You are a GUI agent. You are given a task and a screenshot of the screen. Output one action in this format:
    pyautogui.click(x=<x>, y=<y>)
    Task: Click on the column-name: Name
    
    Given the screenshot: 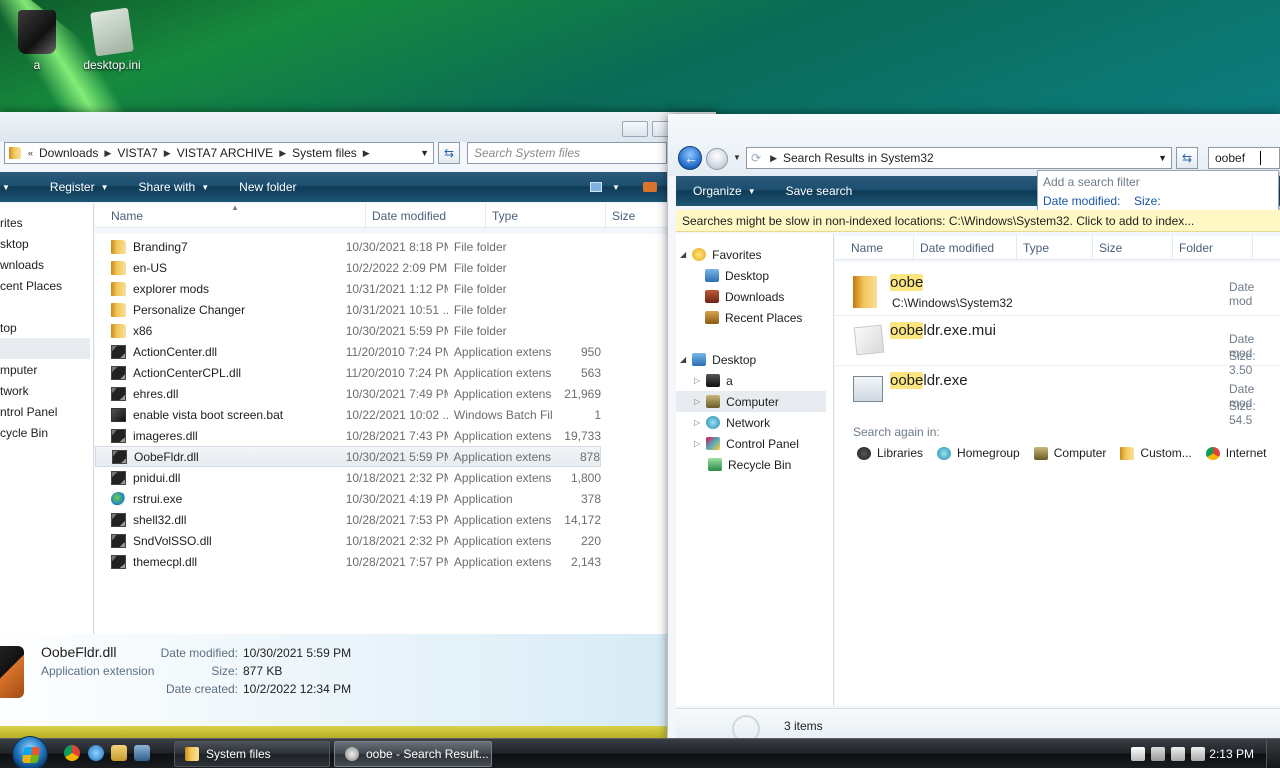 What is the action you would take?
    pyautogui.click(x=874, y=247)
    